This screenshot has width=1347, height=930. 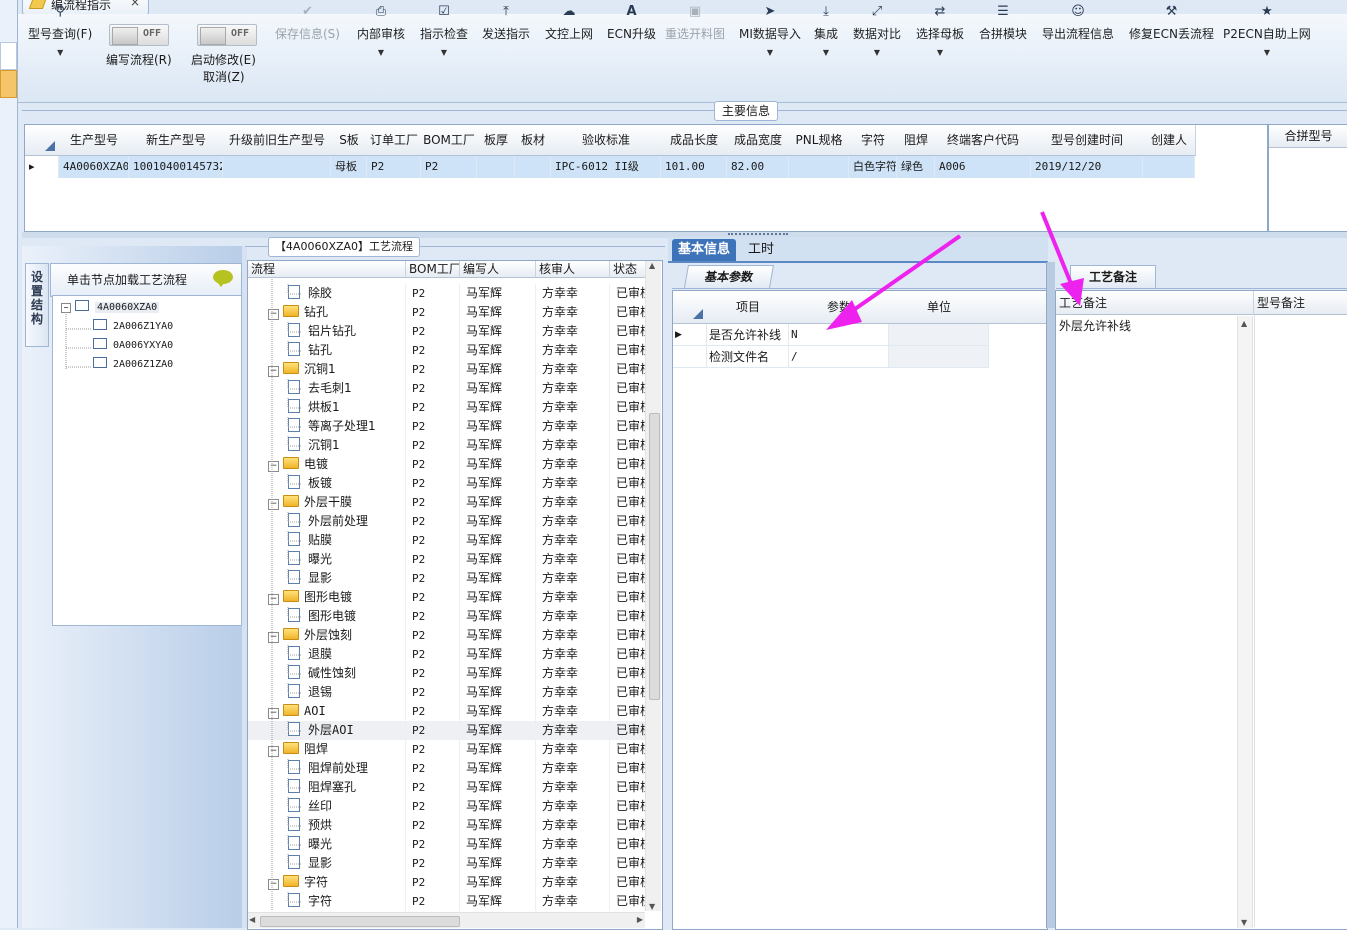 What do you see at coordinates (695, 23) in the screenshot?
I see `reselect-cut-button: ▣ 重选开料图` at bounding box center [695, 23].